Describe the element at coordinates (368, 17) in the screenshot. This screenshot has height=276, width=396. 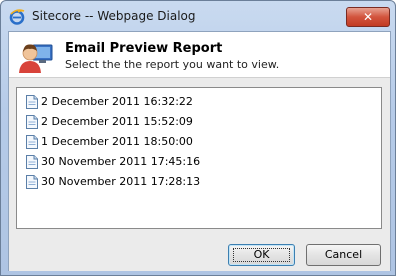
I see `close-button: ✕` at that location.